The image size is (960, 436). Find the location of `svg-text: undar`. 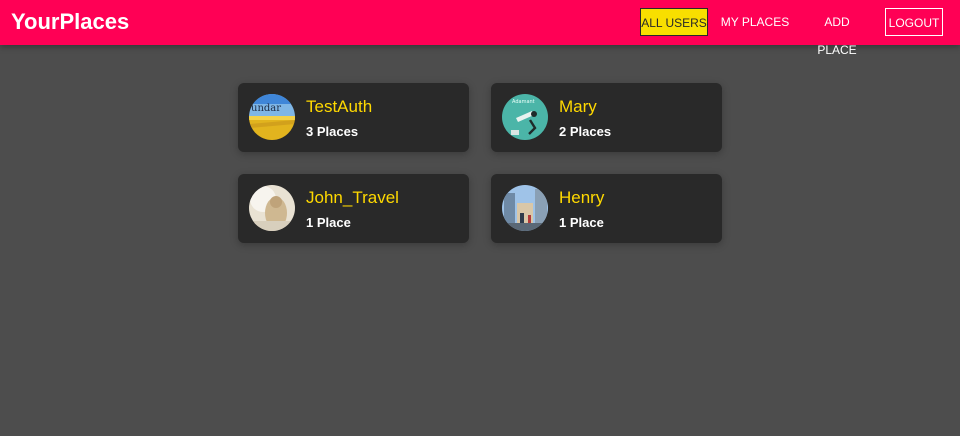

svg-text: undar is located at coordinates (266, 108).